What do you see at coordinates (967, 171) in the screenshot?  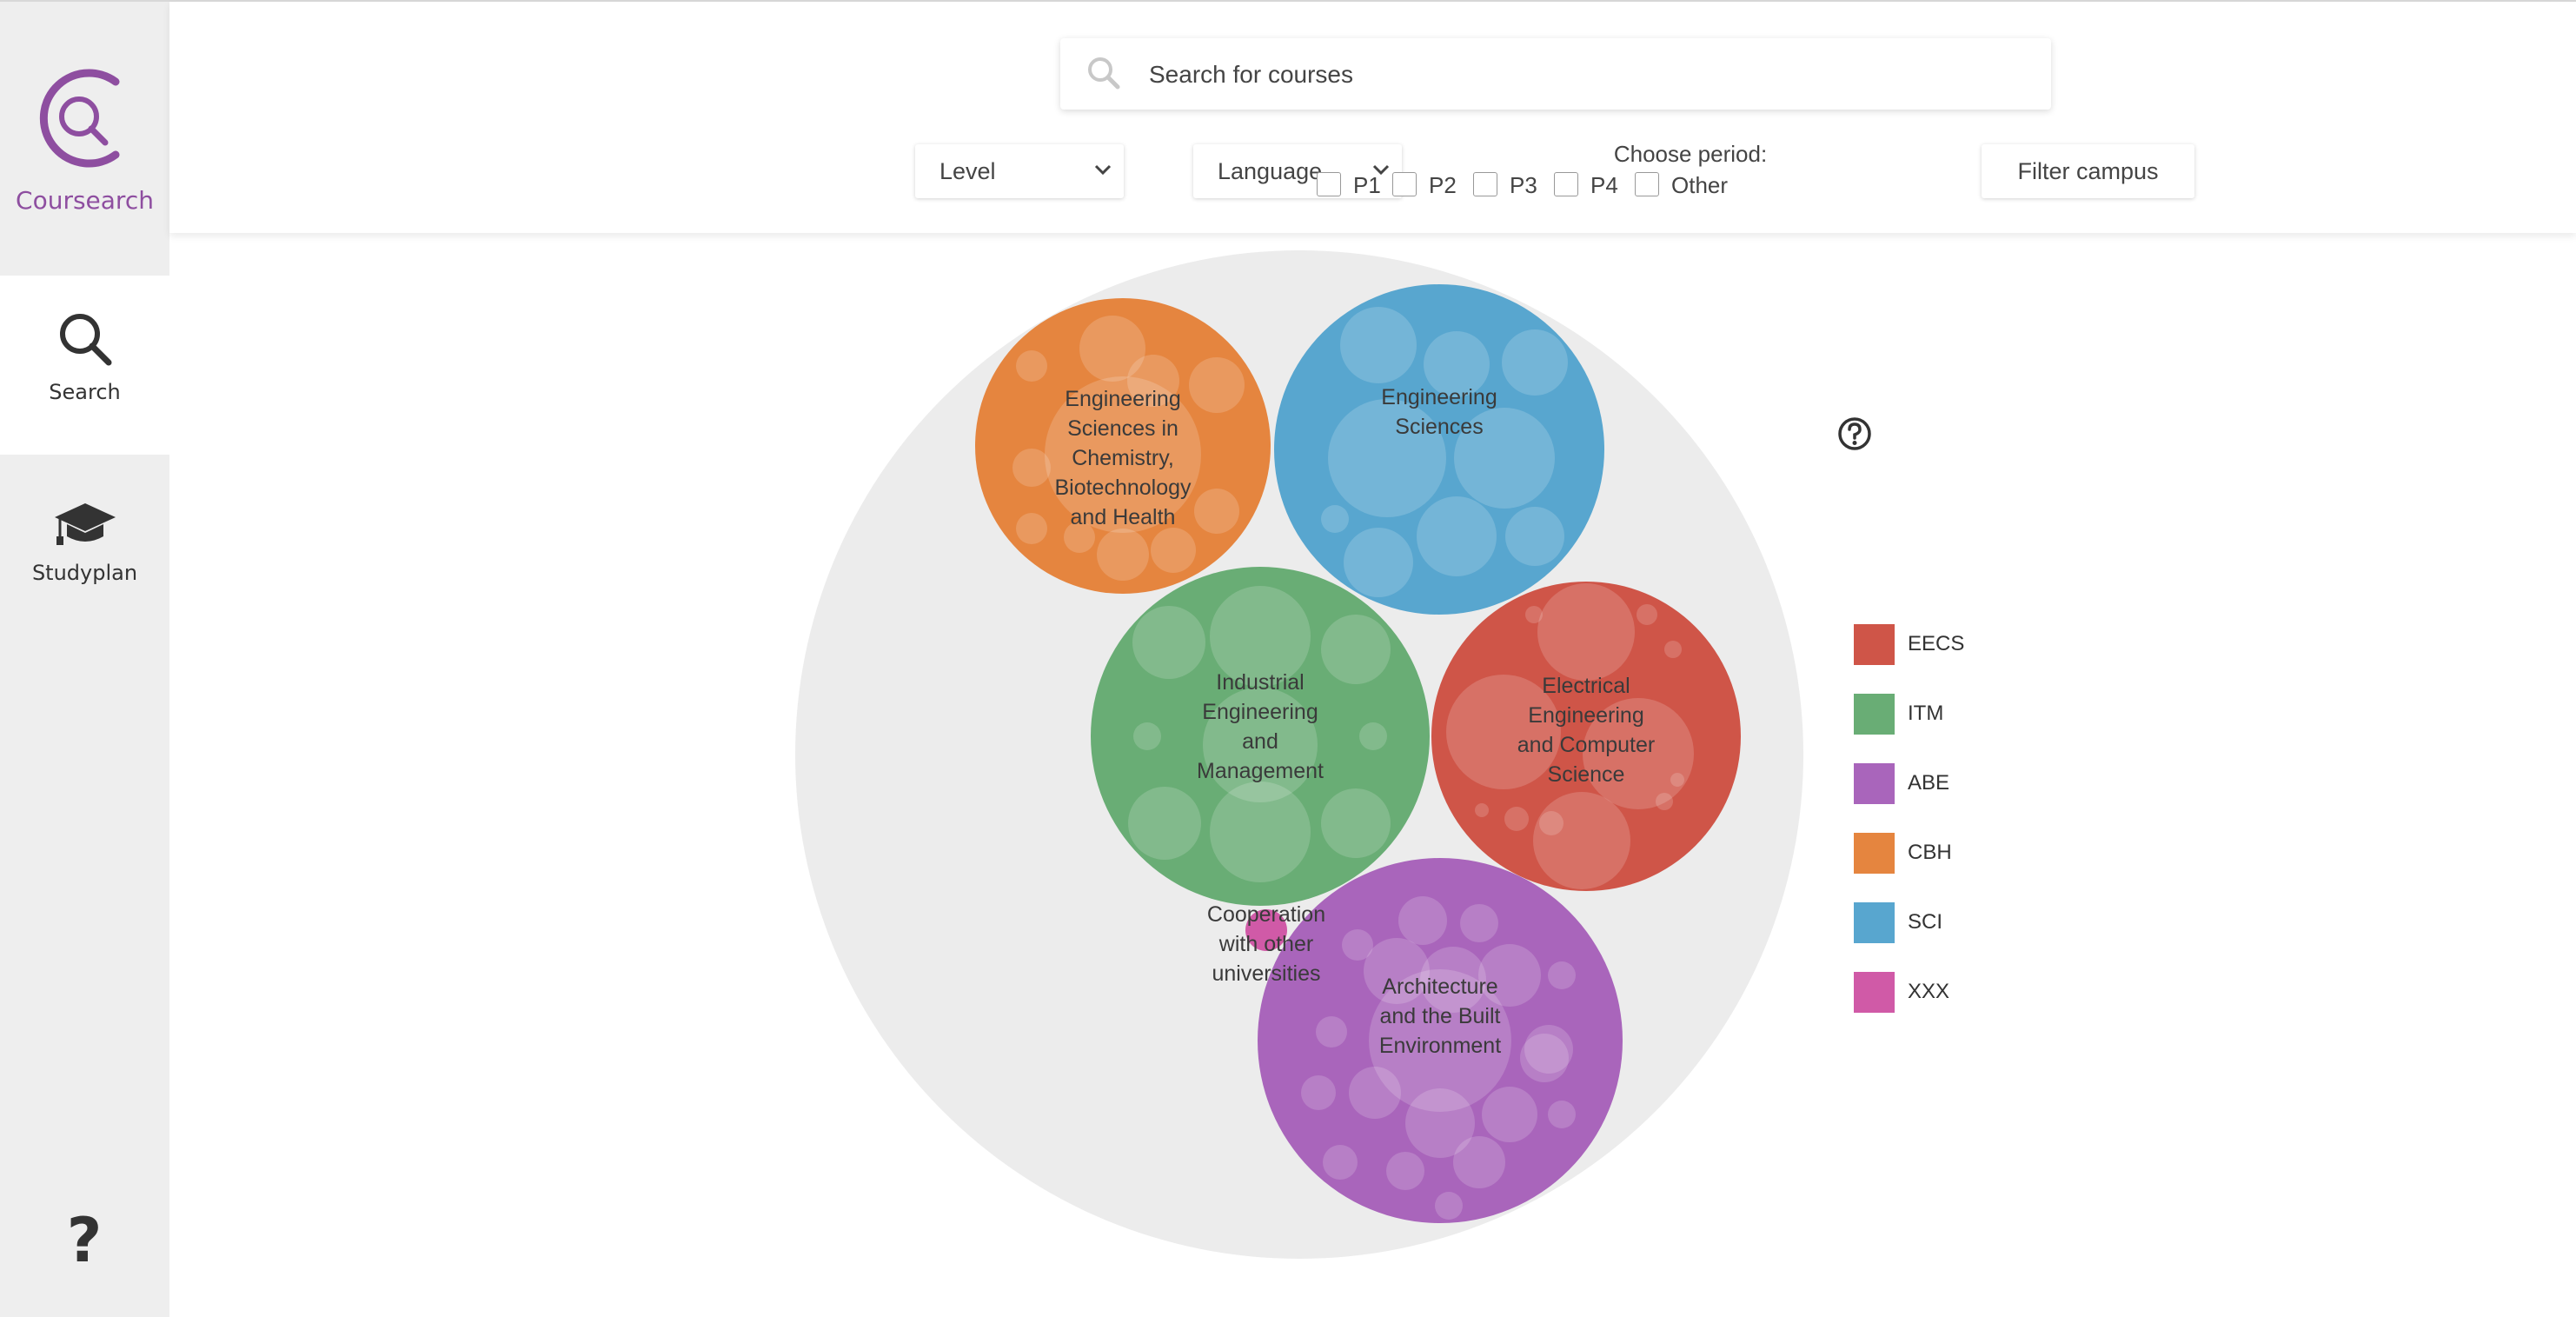 I see `level-select-label: Level` at bounding box center [967, 171].